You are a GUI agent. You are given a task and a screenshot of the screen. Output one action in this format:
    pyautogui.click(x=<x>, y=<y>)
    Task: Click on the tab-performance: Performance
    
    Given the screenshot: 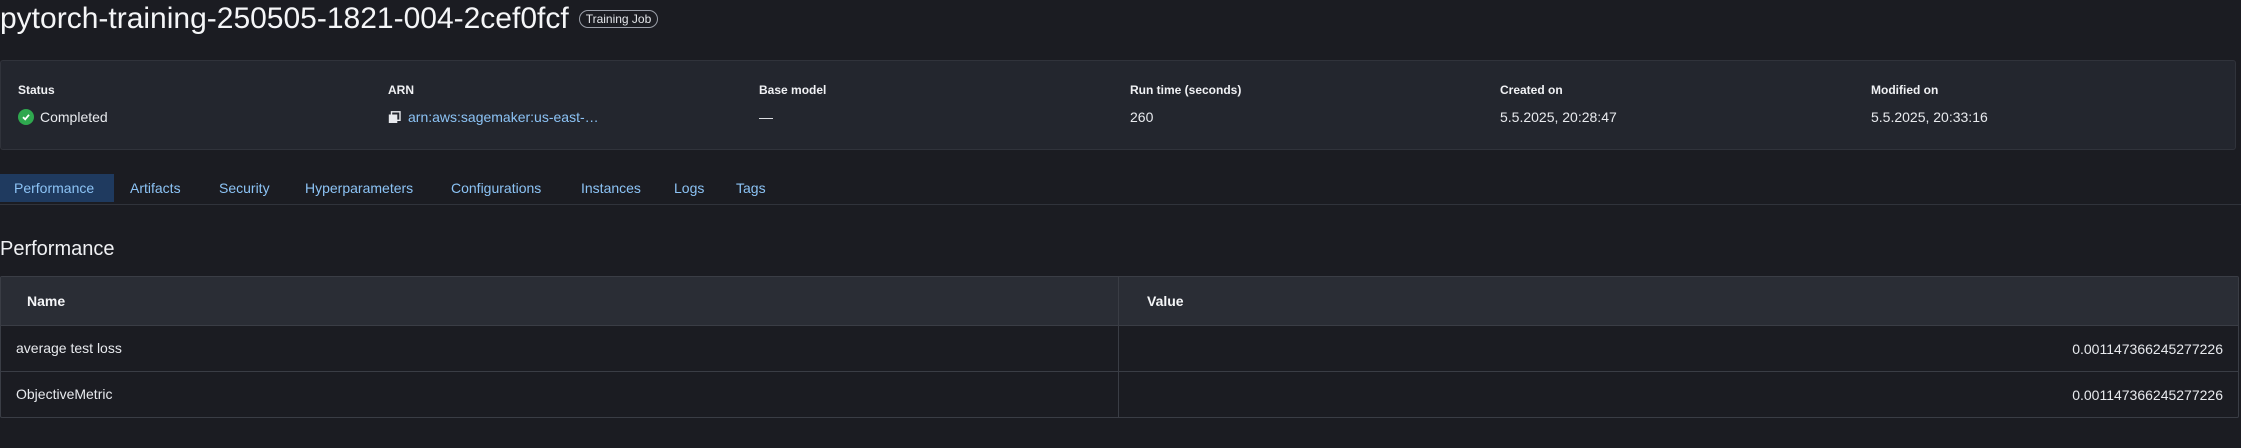 What is the action you would take?
    pyautogui.click(x=57, y=188)
    